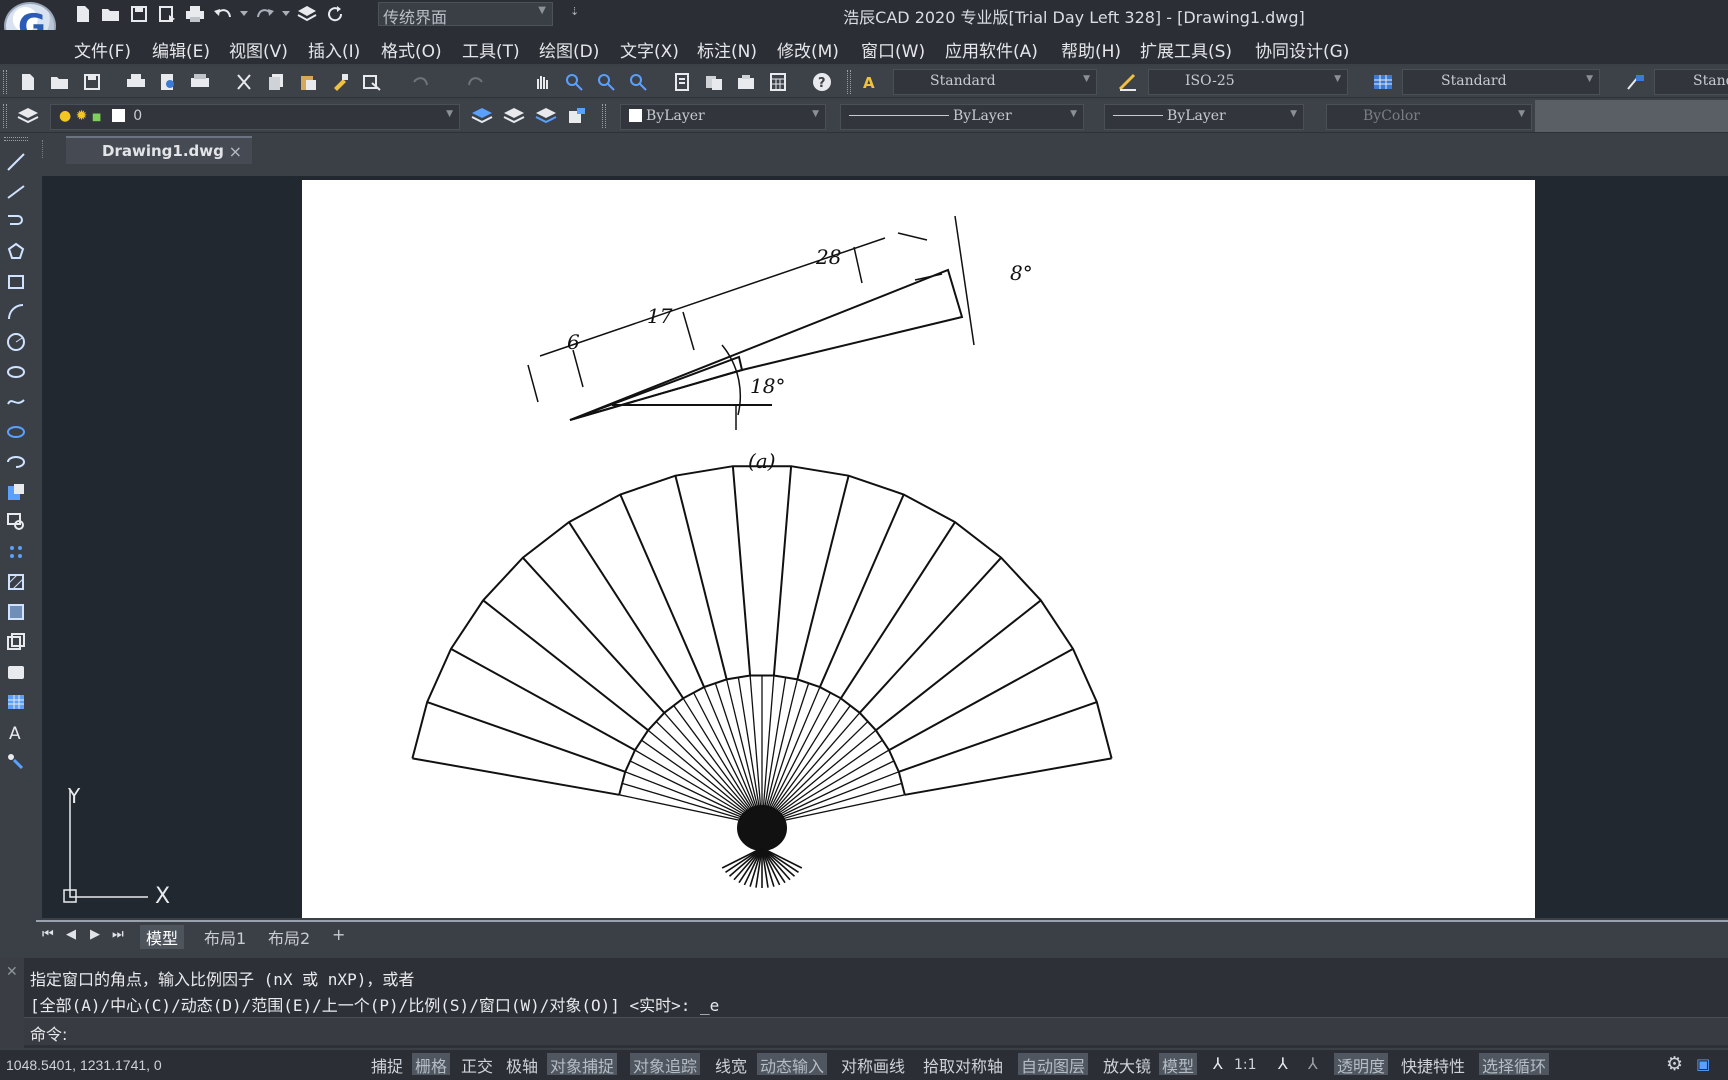 Image resolution: width=1728 pixels, height=1080 pixels. What do you see at coordinates (16, 642) in the screenshot?
I see `region-tool-icon` at bounding box center [16, 642].